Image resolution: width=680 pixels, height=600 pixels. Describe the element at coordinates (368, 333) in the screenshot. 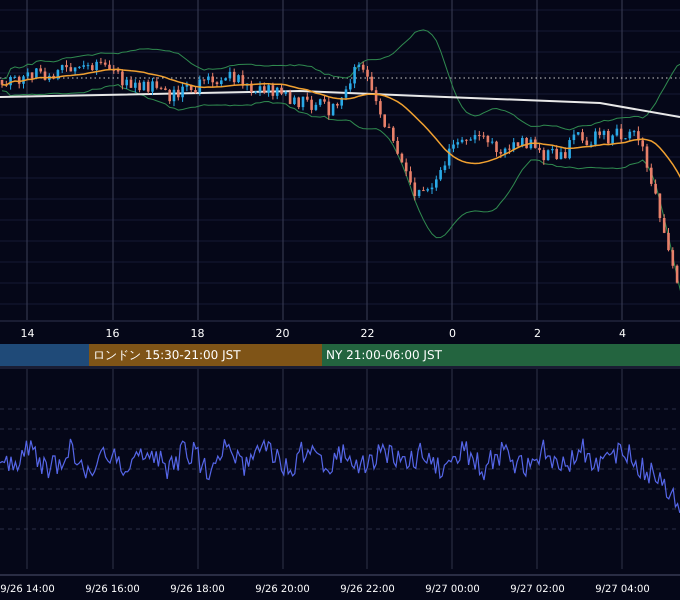

I see `time-axis-label: 22` at that location.